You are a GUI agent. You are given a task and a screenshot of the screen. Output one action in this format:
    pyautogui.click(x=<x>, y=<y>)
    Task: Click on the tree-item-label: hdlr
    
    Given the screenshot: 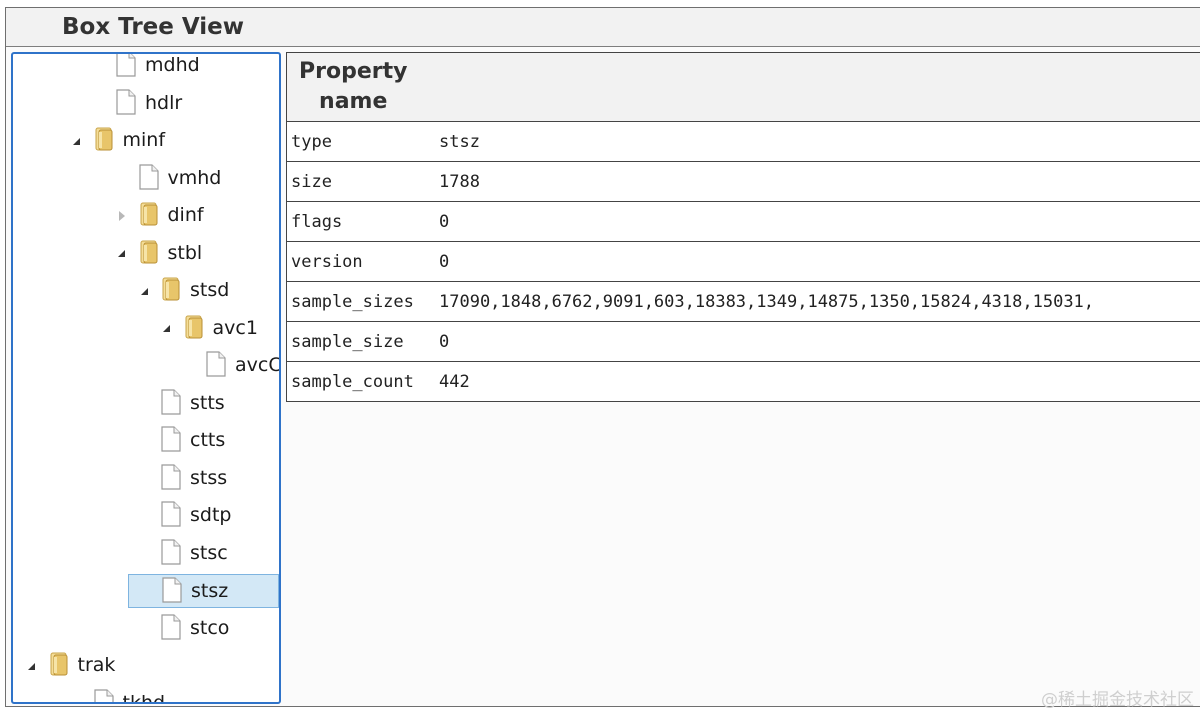 What is the action you would take?
    pyautogui.click(x=164, y=102)
    